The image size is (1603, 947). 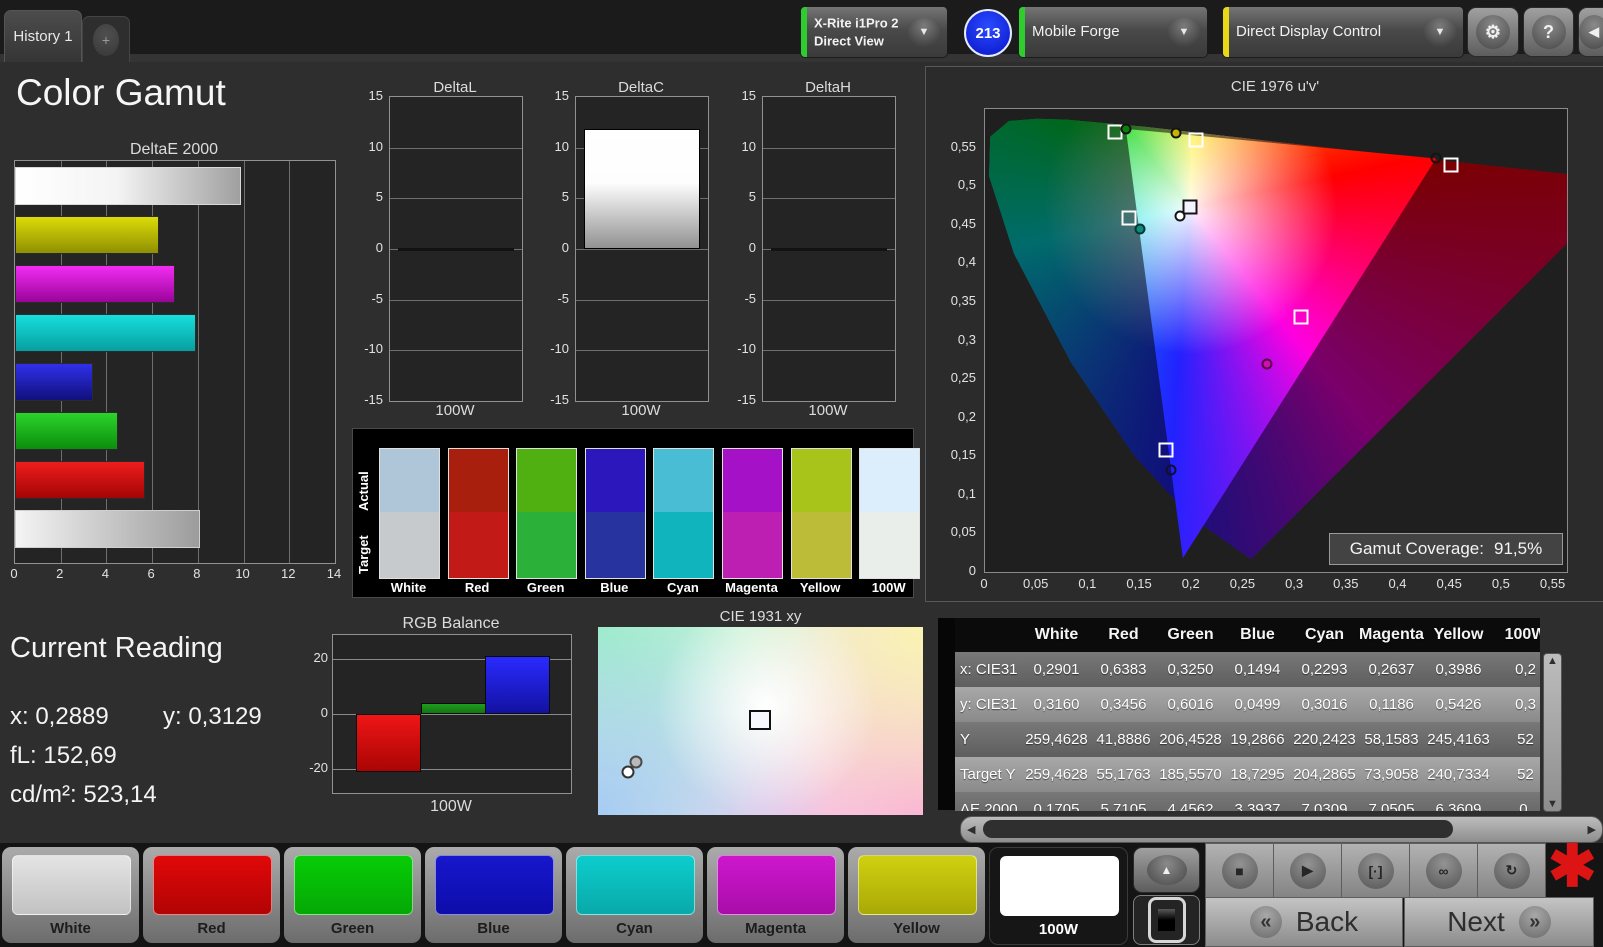 What do you see at coordinates (1343, 32) in the screenshot?
I see `display-control-dropdown: Direct Display Control ▼` at bounding box center [1343, 32].